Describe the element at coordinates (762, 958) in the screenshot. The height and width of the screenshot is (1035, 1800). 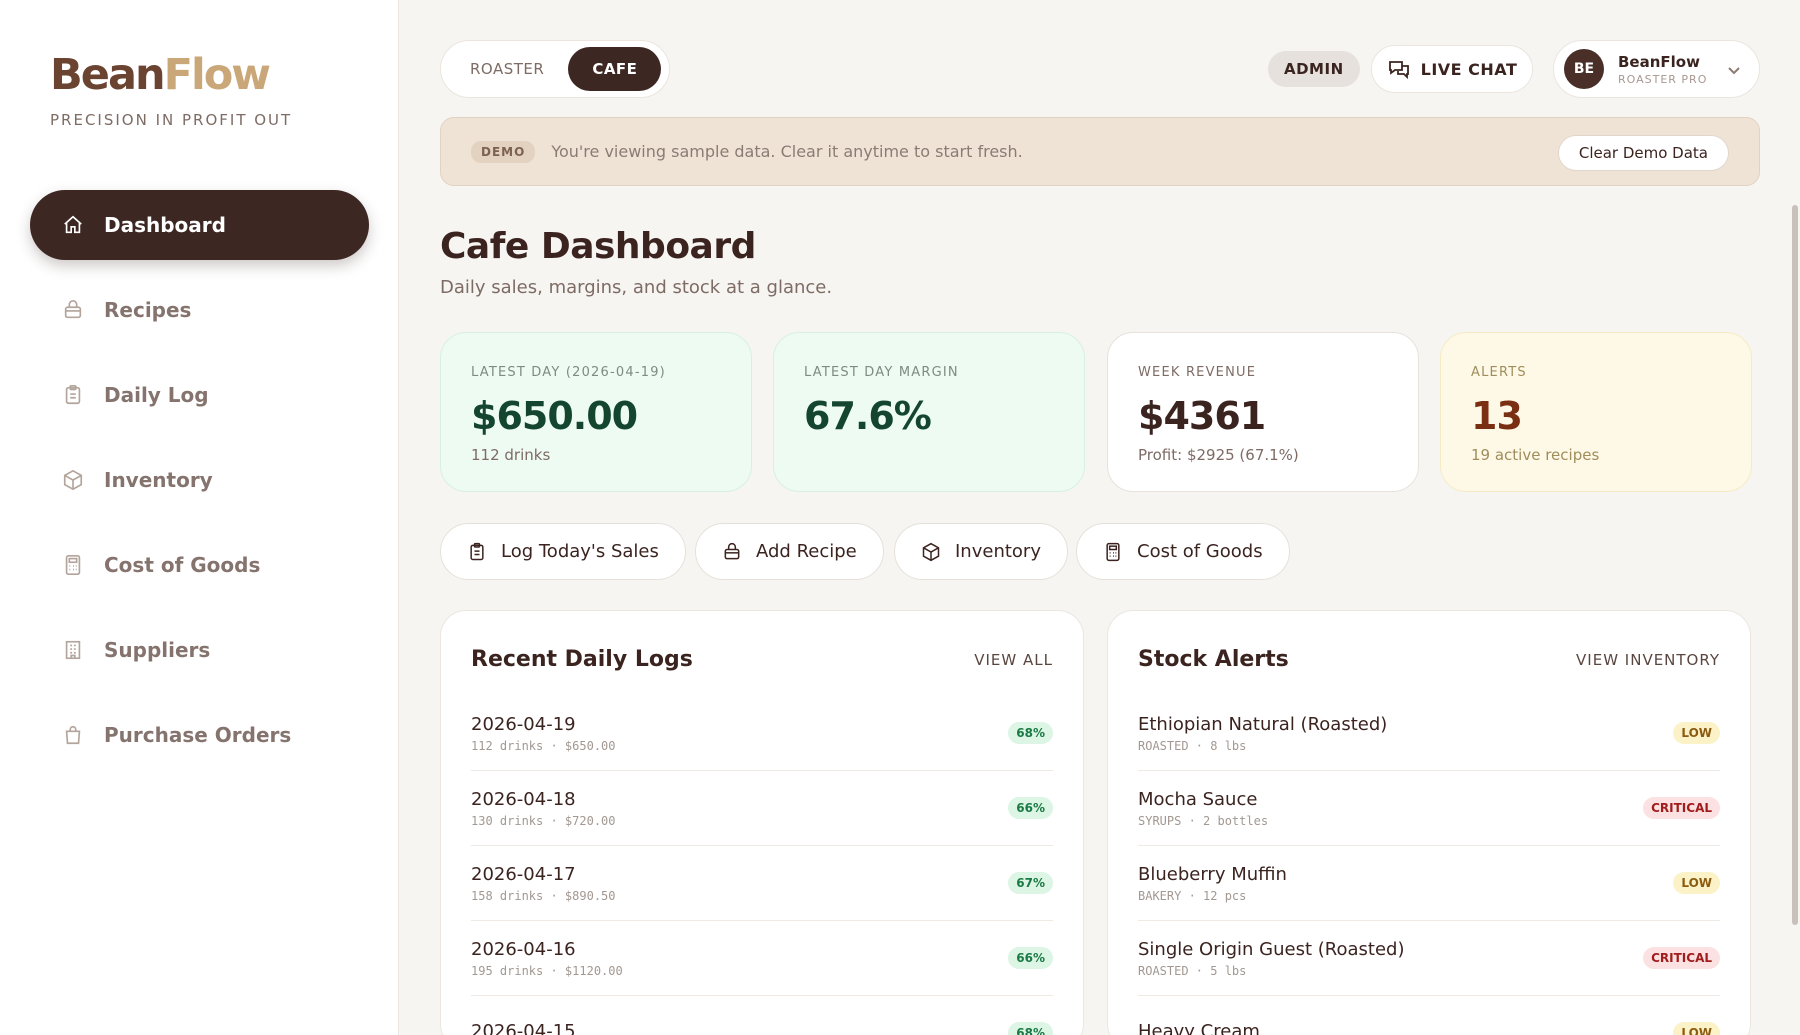
I see `daily-log-row: 2026-04-16 195 drinks · $1120.00 66%` at that location.